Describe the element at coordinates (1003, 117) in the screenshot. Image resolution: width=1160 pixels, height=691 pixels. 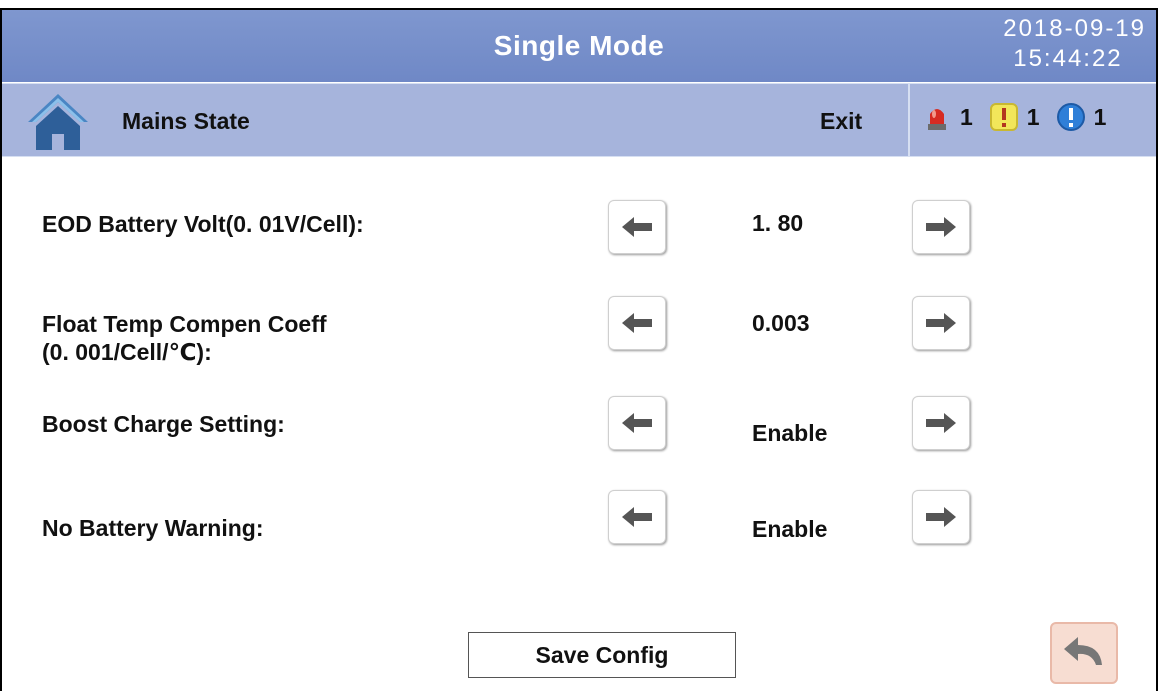
I see `warning-icon` at that location.